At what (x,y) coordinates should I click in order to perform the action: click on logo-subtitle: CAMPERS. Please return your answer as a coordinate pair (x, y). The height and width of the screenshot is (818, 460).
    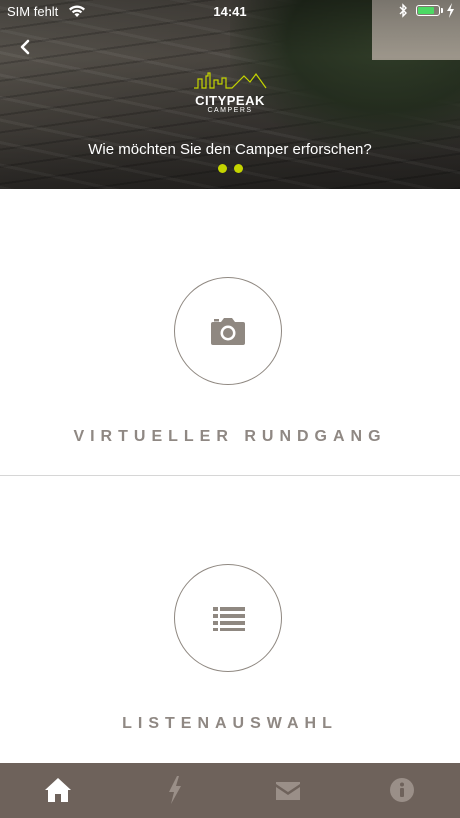
    Looking at the image, I should click on (230, 110).